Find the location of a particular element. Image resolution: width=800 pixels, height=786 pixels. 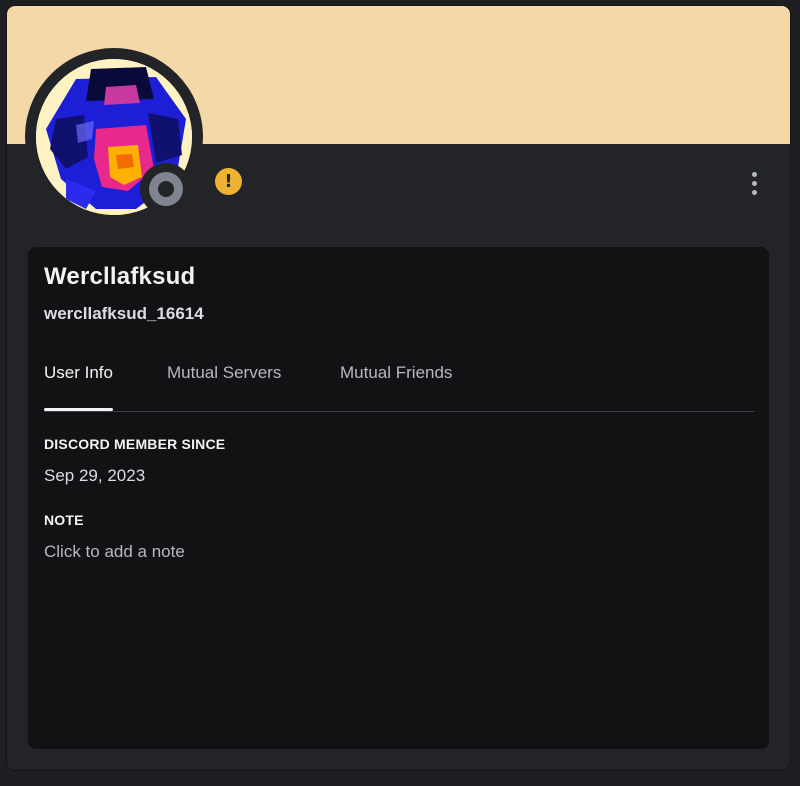

tab-user-info: User Info is located at coordinates (78, 387).